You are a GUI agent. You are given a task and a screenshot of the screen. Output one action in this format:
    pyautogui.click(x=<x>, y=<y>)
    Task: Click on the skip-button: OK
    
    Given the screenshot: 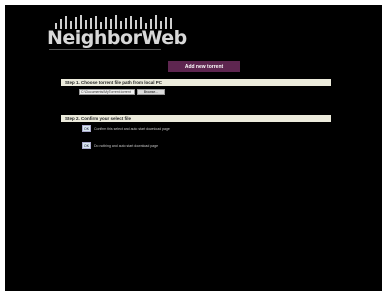 What is the action you would take?
    pyautogui.click(x=86, y=145)
    